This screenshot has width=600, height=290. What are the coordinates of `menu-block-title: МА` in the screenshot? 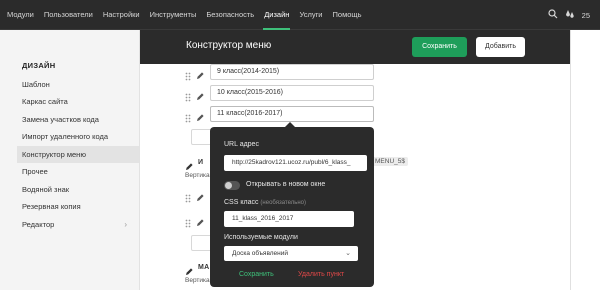 It's located at (204, 267).